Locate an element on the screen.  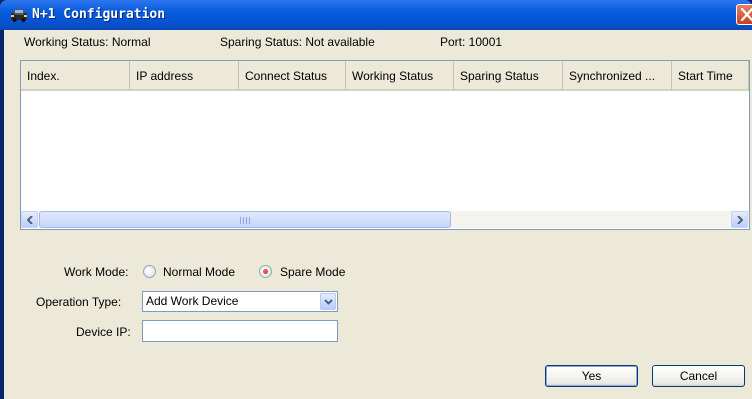
device-ip-input is located at coordinates (240, 331).